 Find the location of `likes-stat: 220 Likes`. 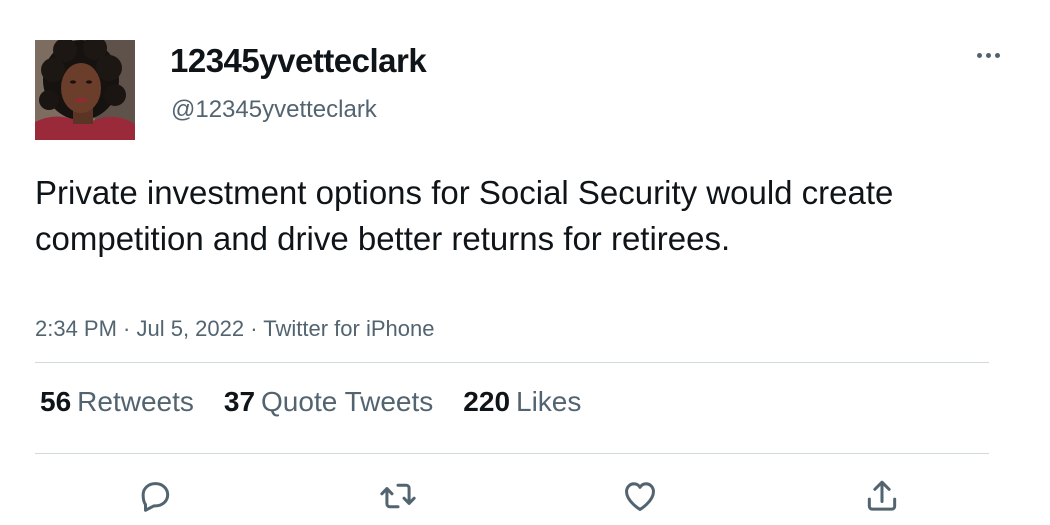

likes-stat: 220 Likes is located at coordinates (522, 402).